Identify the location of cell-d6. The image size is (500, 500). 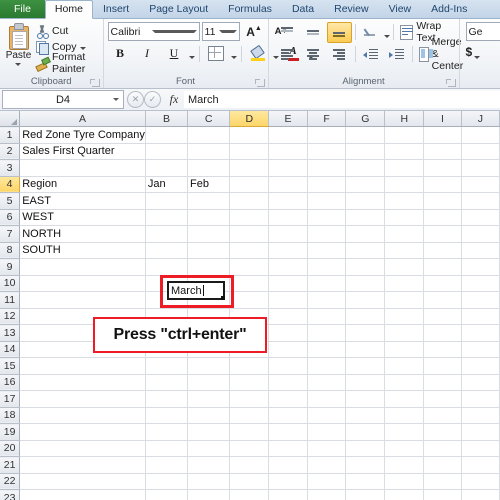
(249, 217).